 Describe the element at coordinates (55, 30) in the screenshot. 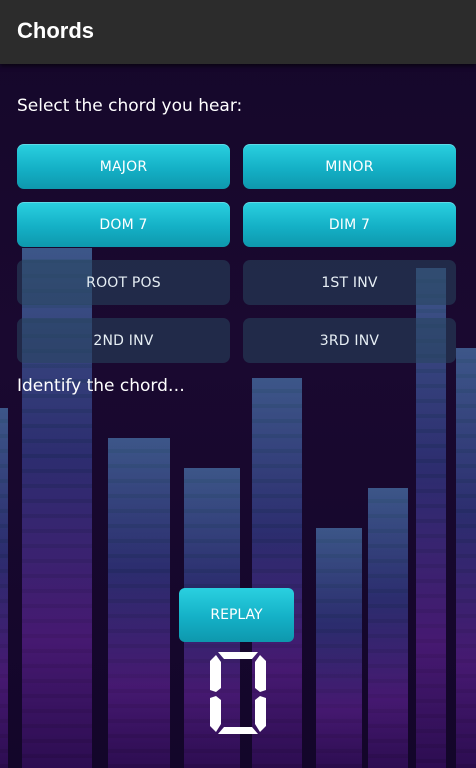

I see `app-title: Chords` at that location.